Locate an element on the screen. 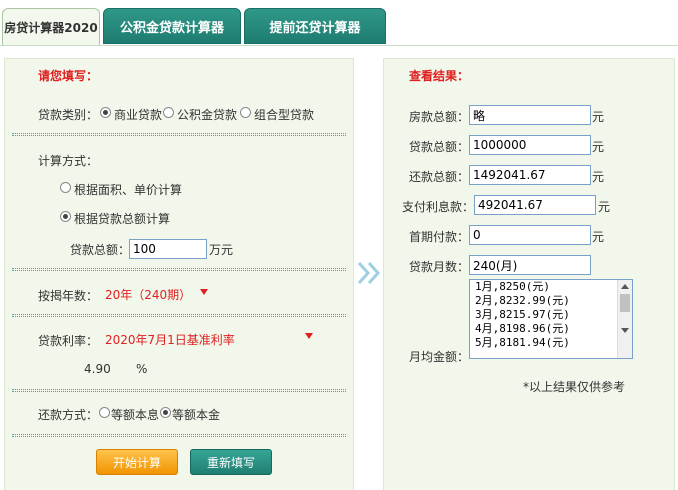 The image size is (678, 490). tab-label: 提前还贷计算器 is located at coordinates (315, 28).